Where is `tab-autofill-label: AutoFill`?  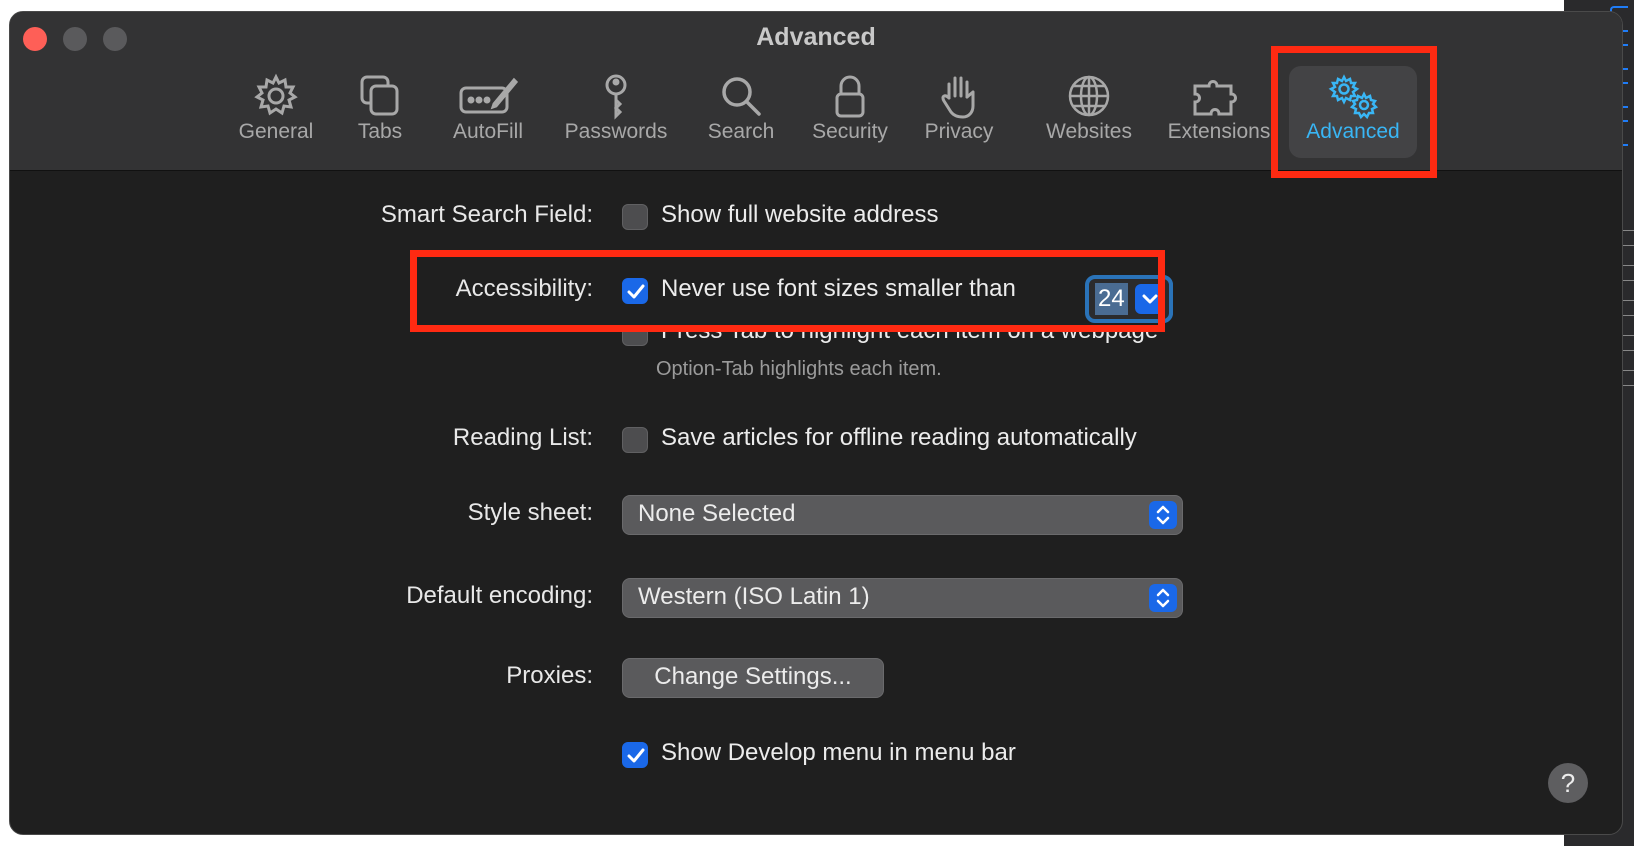 tab-autofill-label: AutoFill is located at coordinates (488, 131).